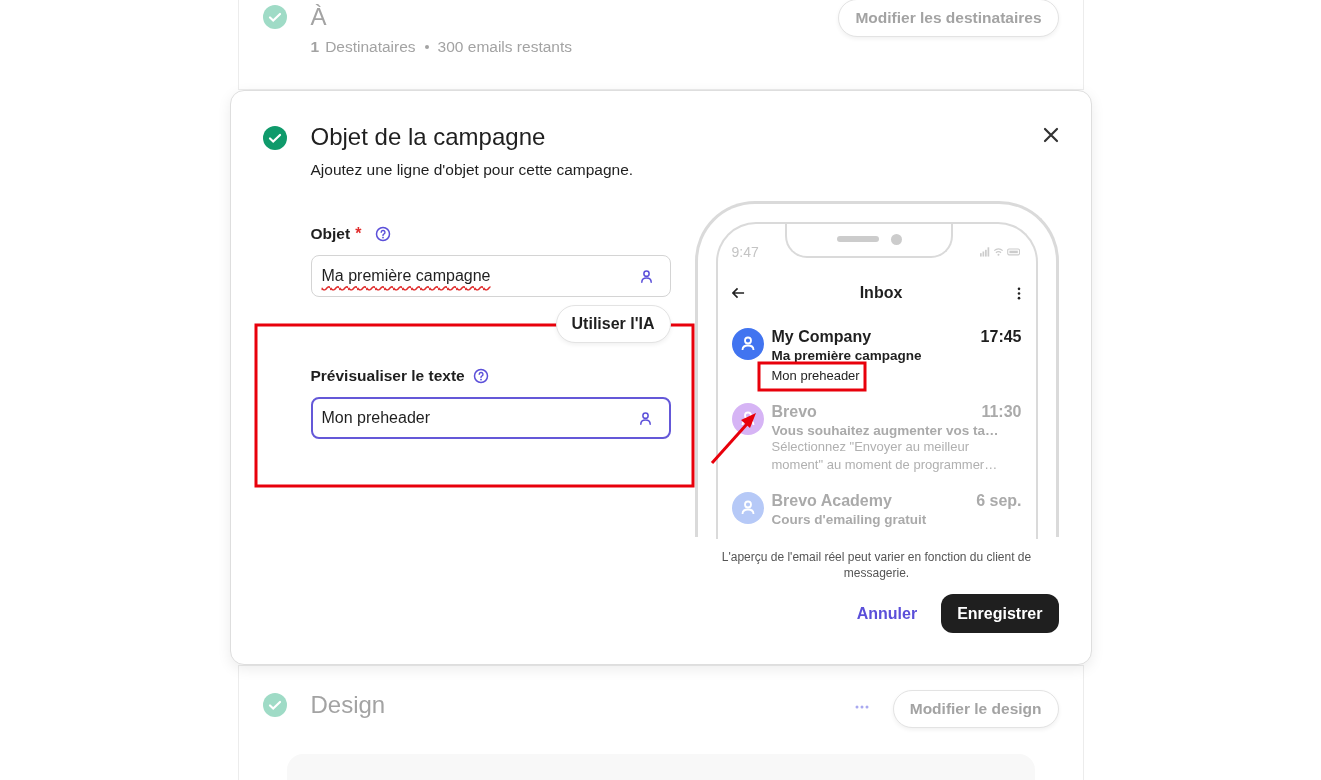 Image resolution: width=1321 pixels, height=780 pixels. What do you see at coordinates (738, 293) in the screenshot?
I see `back-arrow-icon` at bounding box center [738, 293].